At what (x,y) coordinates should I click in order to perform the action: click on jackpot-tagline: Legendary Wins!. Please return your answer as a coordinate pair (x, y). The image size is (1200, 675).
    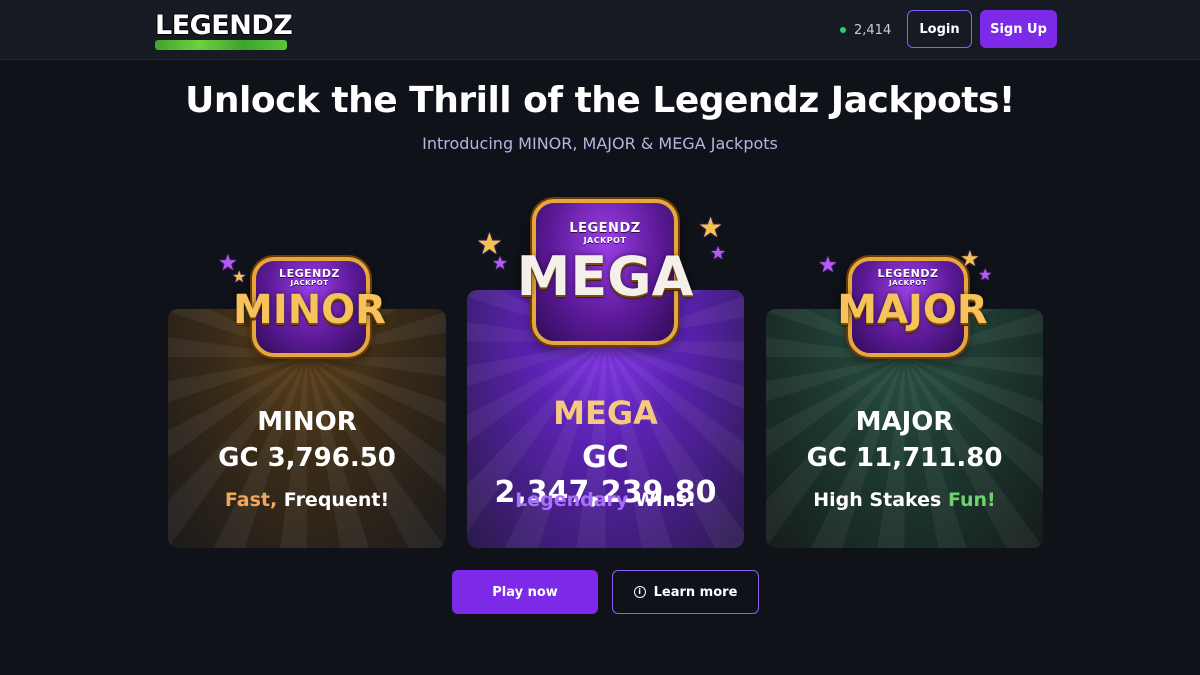
    Looking at the image, I should click on (605, 500).